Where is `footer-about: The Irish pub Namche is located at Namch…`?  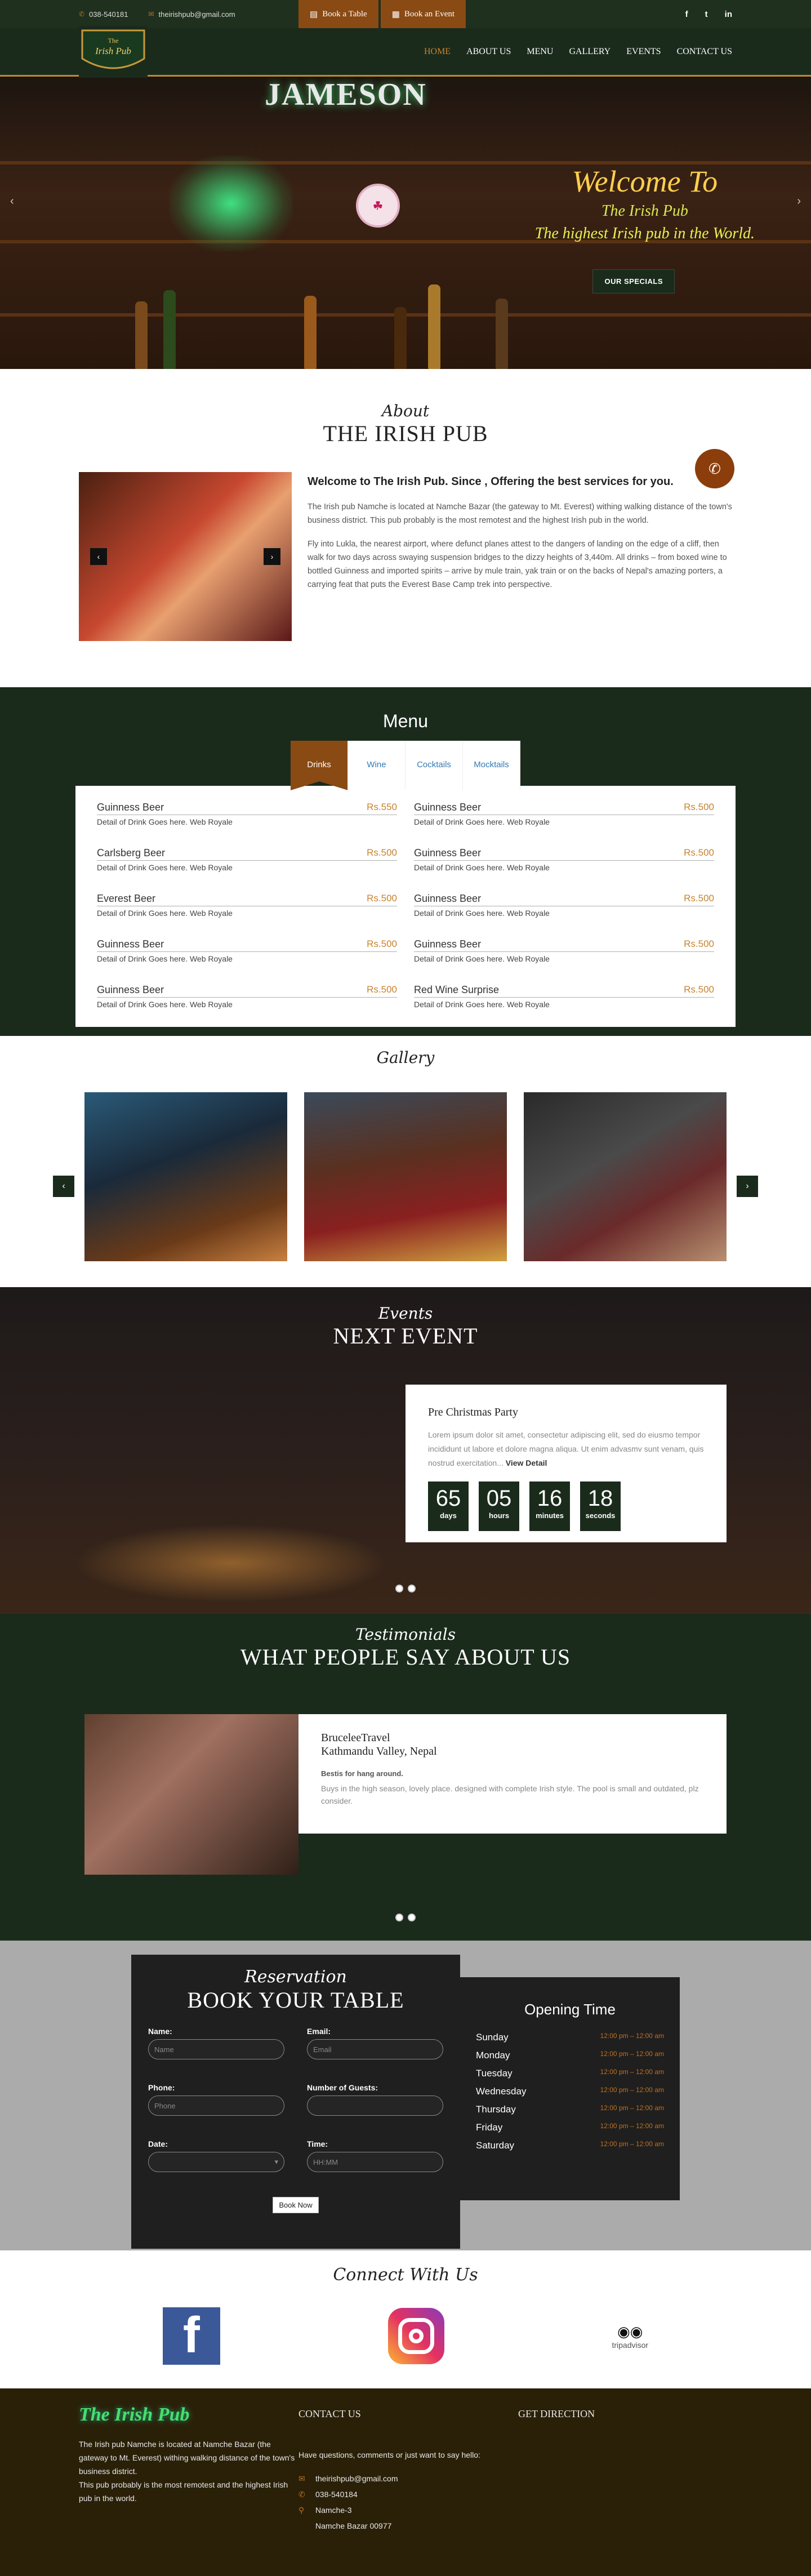 footer-about: The Irish pub Namche is located at Namch… is located at coordinates (187, 2458).